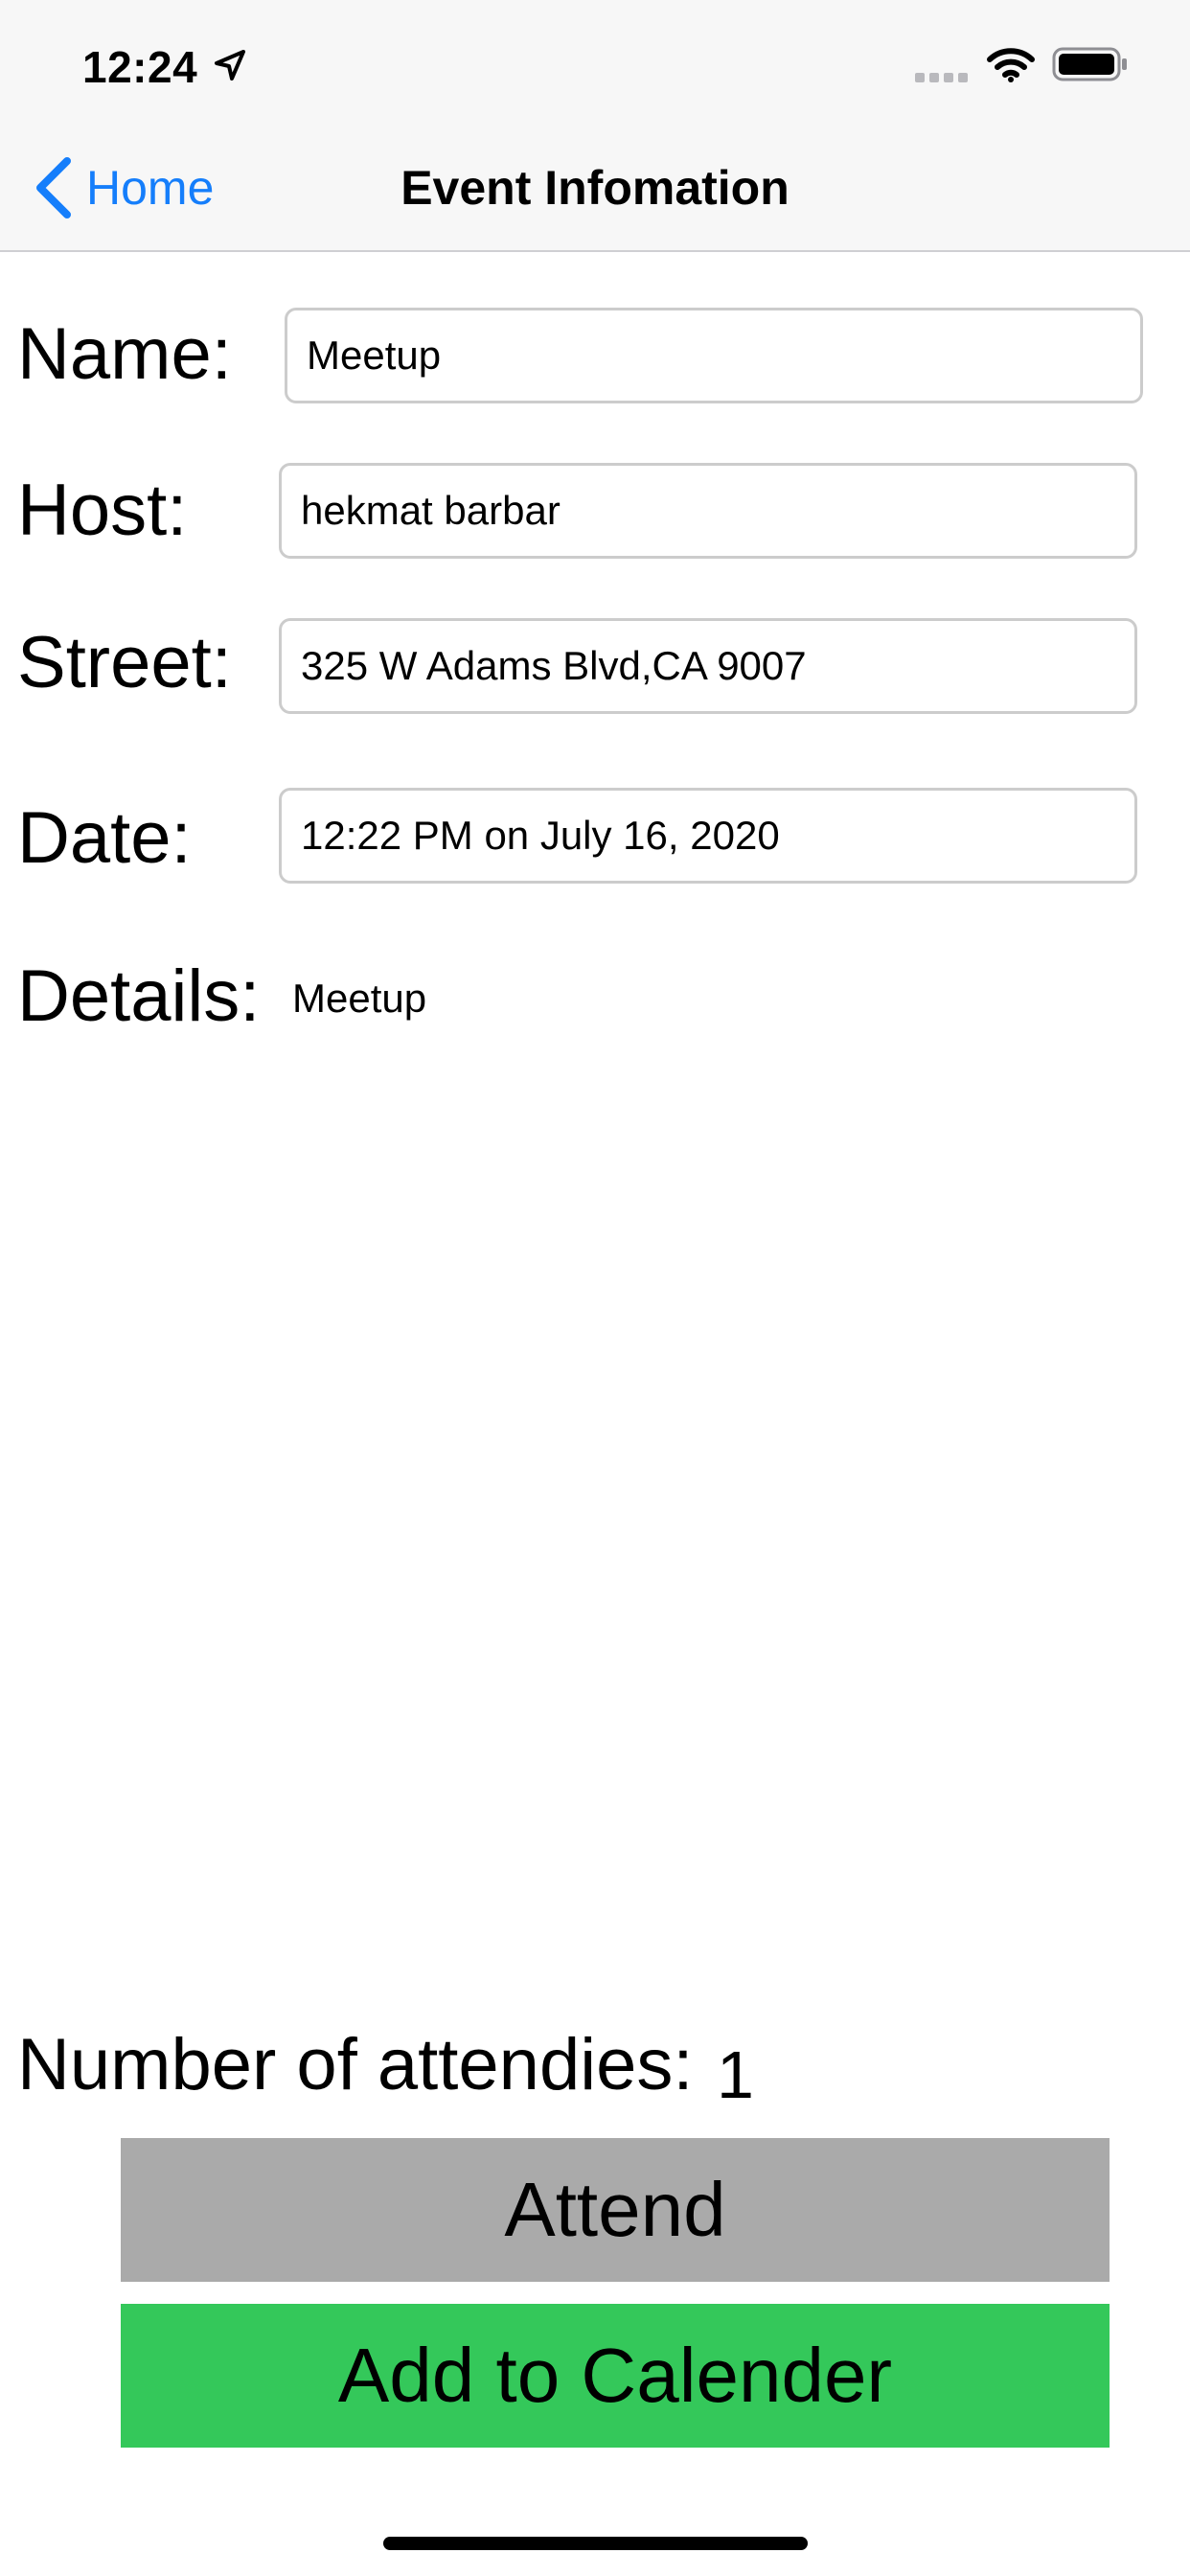 The width and height of the screenshot is (1190, 2576). Describe the element at coordinates (595, 188) in the screenshot. I see `page-title: Event Infomation` at that location.